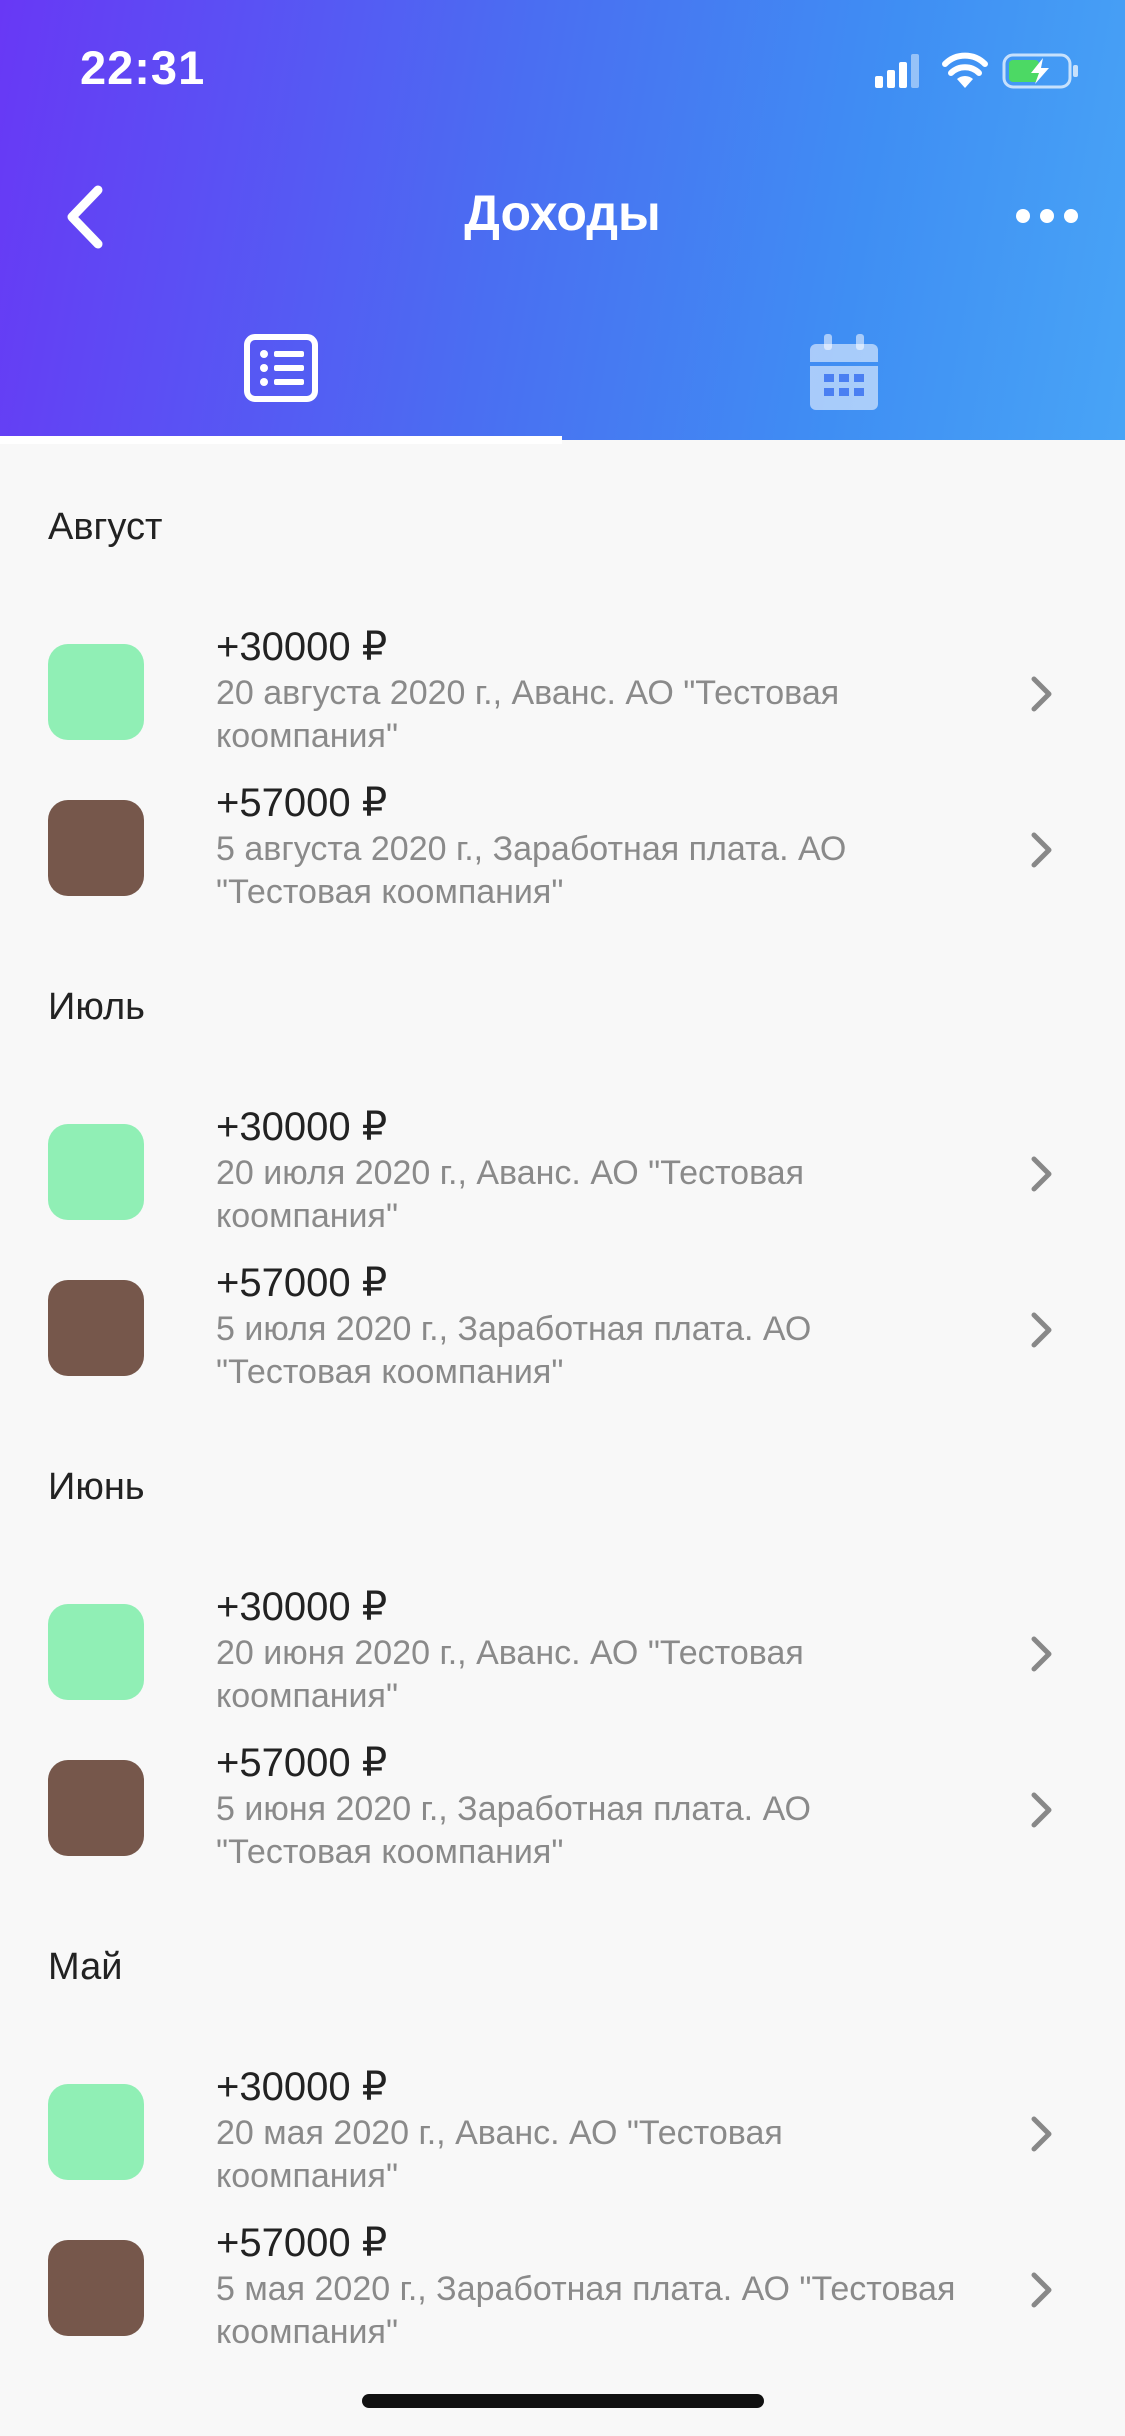  What do you see at coordinates (844, 372) in the screenshot?
I see `calendar-icon` at bounding box center [844, 372].